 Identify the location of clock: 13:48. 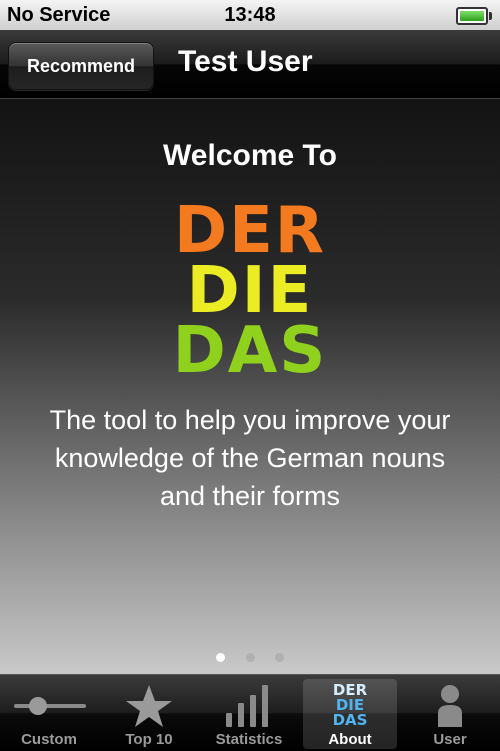
(250, 15).